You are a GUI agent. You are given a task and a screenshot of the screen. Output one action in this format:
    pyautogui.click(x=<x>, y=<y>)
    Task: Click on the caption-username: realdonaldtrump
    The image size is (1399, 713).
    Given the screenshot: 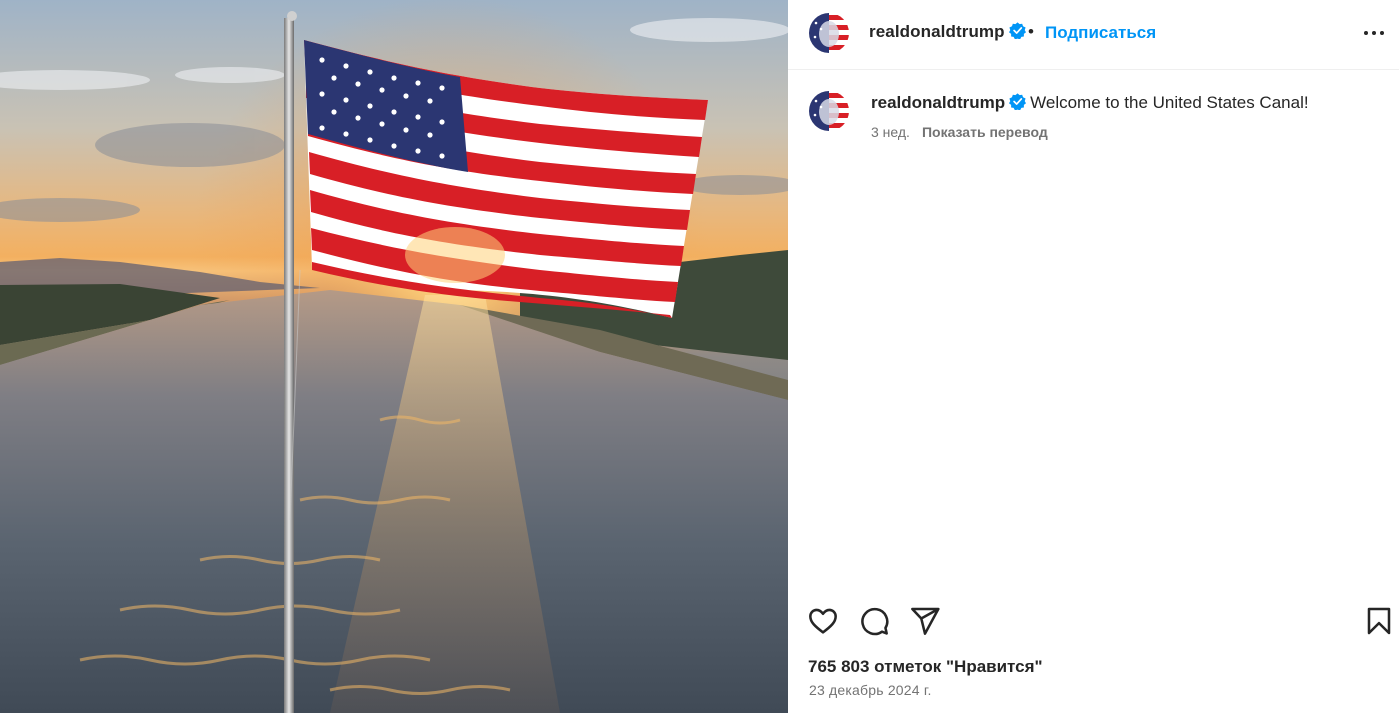 What is the action you would take?
    pyautogui.click(x=938, y=102)
    